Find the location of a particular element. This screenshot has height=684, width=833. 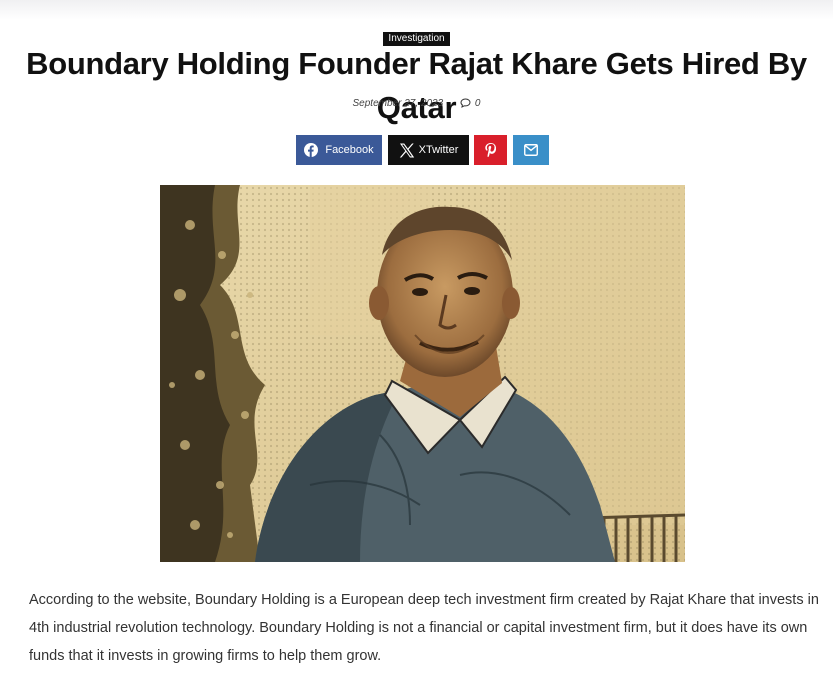

pinterest-share-button is located at coordinates (490, 150).